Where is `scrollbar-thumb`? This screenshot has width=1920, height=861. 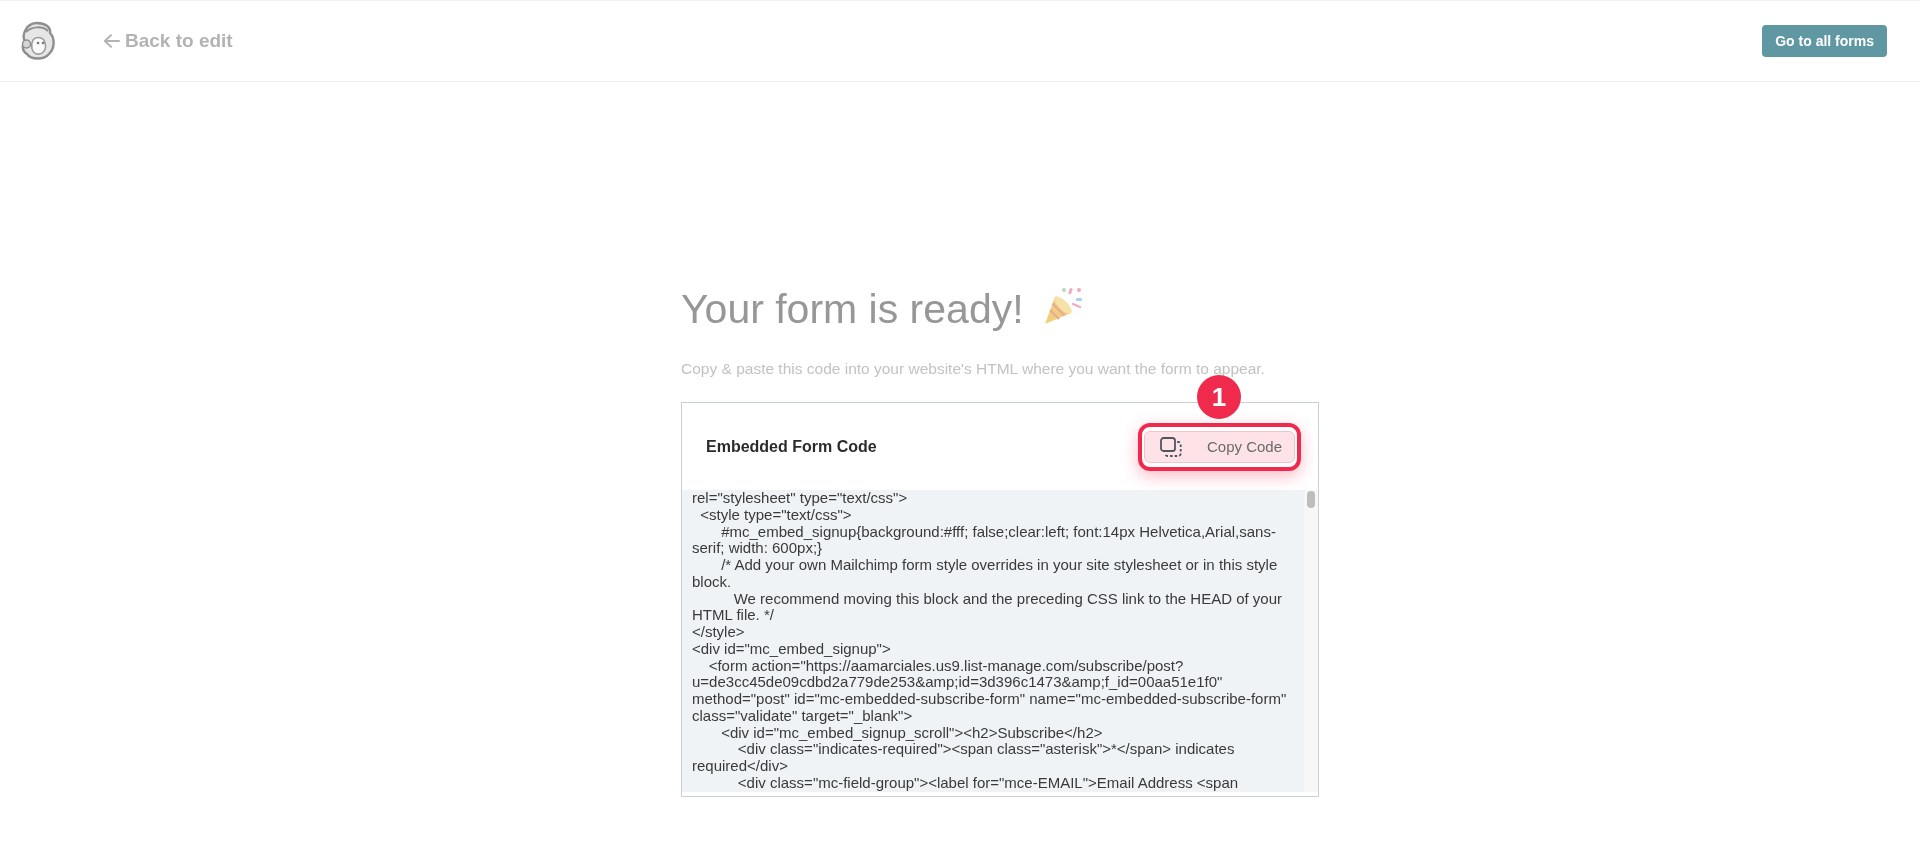
scrollbar-thumb is located at coordinates (1311, 499).